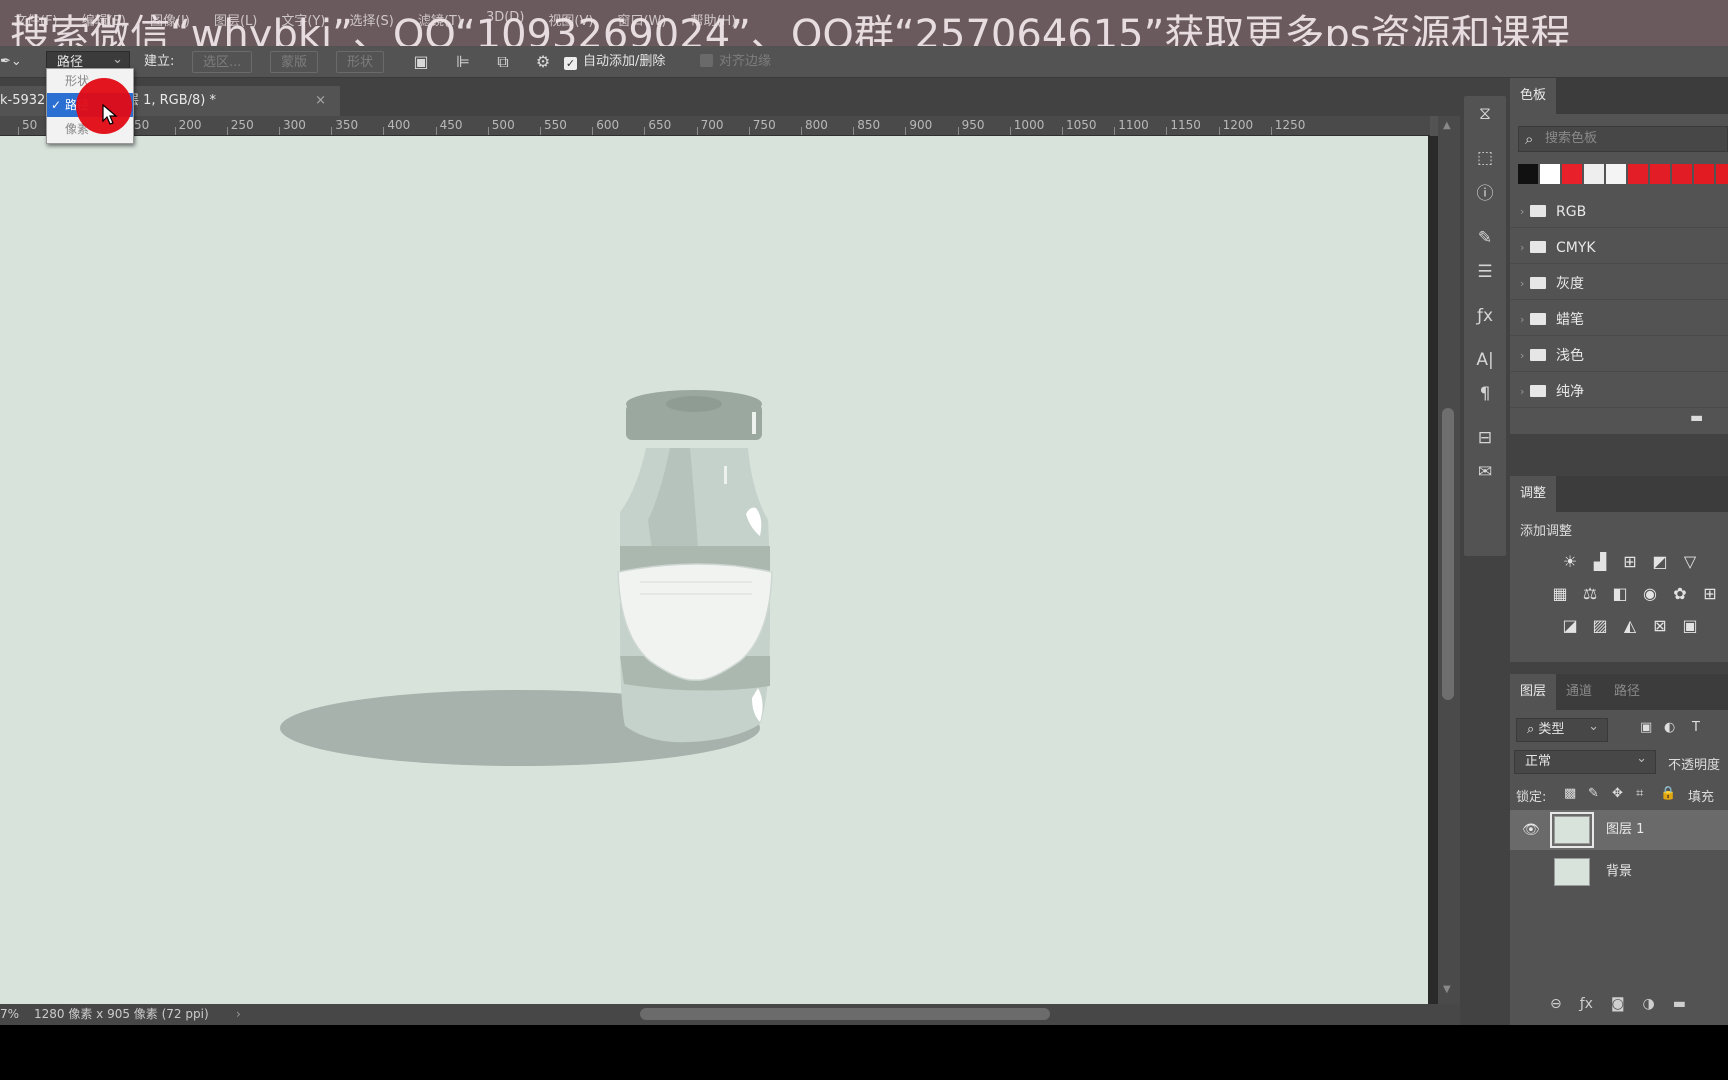 The width and height of the screenshot is (1728, 1080). Describe the element at coordinates (1696, 418) in the screenshot. I see `new-group-folder-icon: ▬` at that location.